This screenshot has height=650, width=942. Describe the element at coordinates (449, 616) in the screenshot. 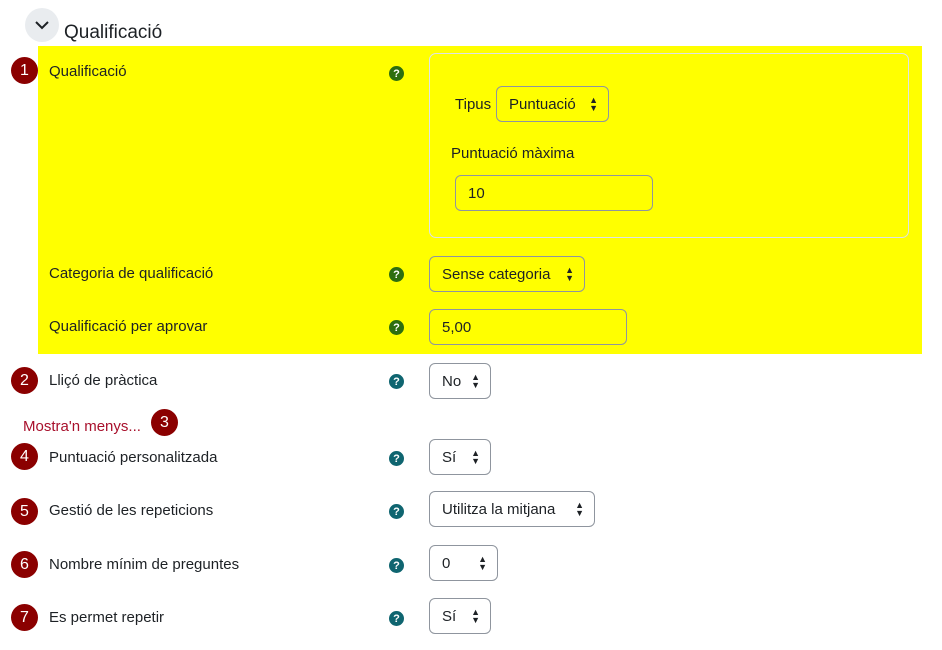

I see `retake-value: Sí` at that location.